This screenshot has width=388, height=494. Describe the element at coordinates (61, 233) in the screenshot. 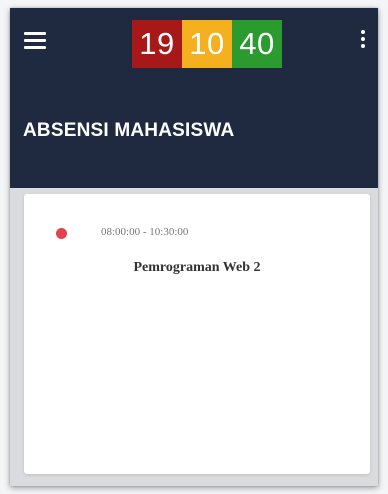

I see `status-dot-icon` at that location.